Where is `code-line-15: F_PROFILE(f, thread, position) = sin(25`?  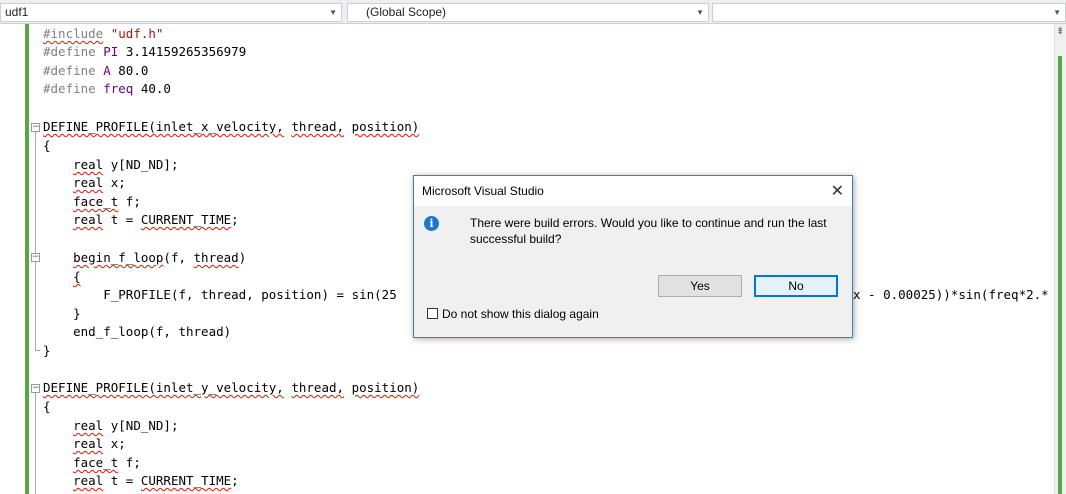
code-line-15: F_PROFILE(f, thread, position) = sin(25 is located at coordinates (220, 294).